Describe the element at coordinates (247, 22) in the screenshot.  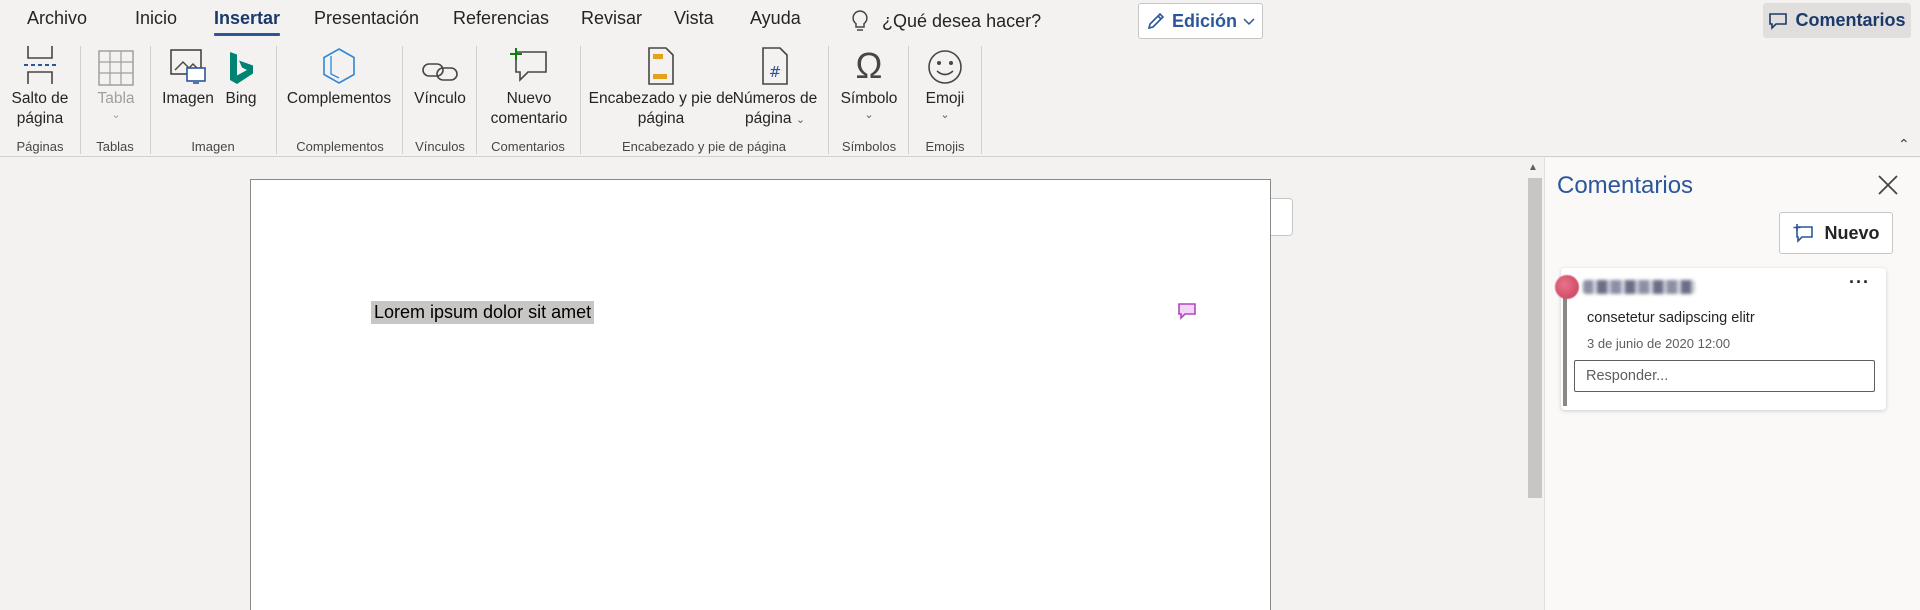
I see `tab-insertar: Insertar` at that location.